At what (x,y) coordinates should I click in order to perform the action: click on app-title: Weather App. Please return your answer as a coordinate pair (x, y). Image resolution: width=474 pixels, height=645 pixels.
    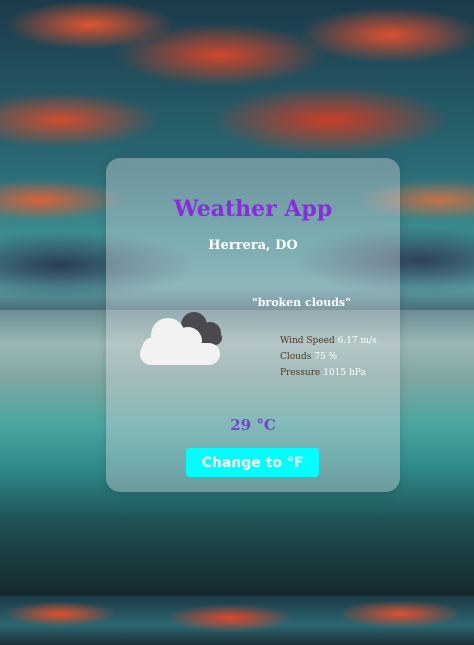
    Looking at the image, I should click on (253, 209).